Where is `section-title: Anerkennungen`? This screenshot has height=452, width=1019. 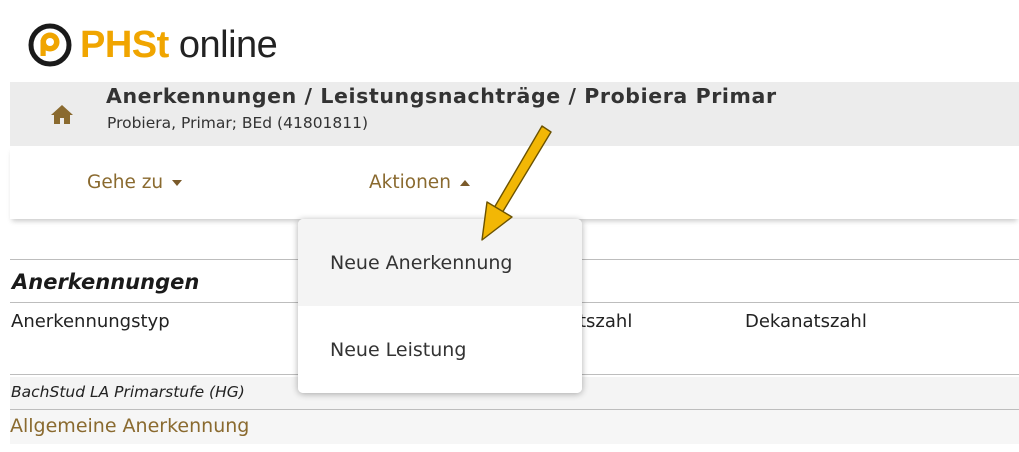
section-title: Anerkennungen is located at coordinates (106, 282).